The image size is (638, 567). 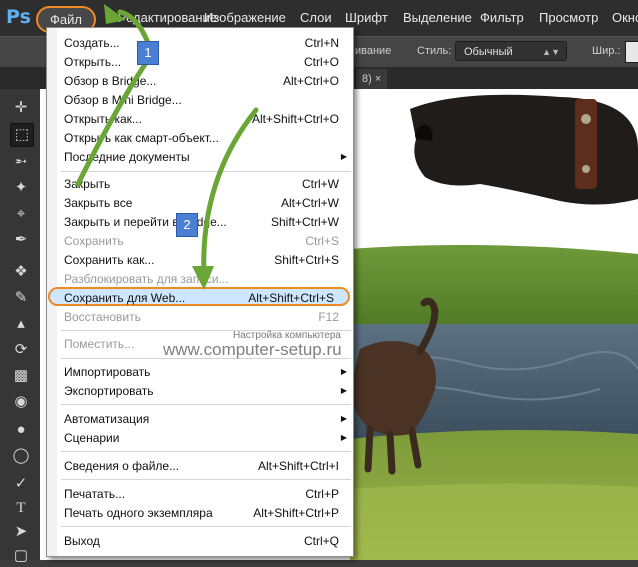 I want to click on style-label: Стиль:, so click(x=434, y=51).